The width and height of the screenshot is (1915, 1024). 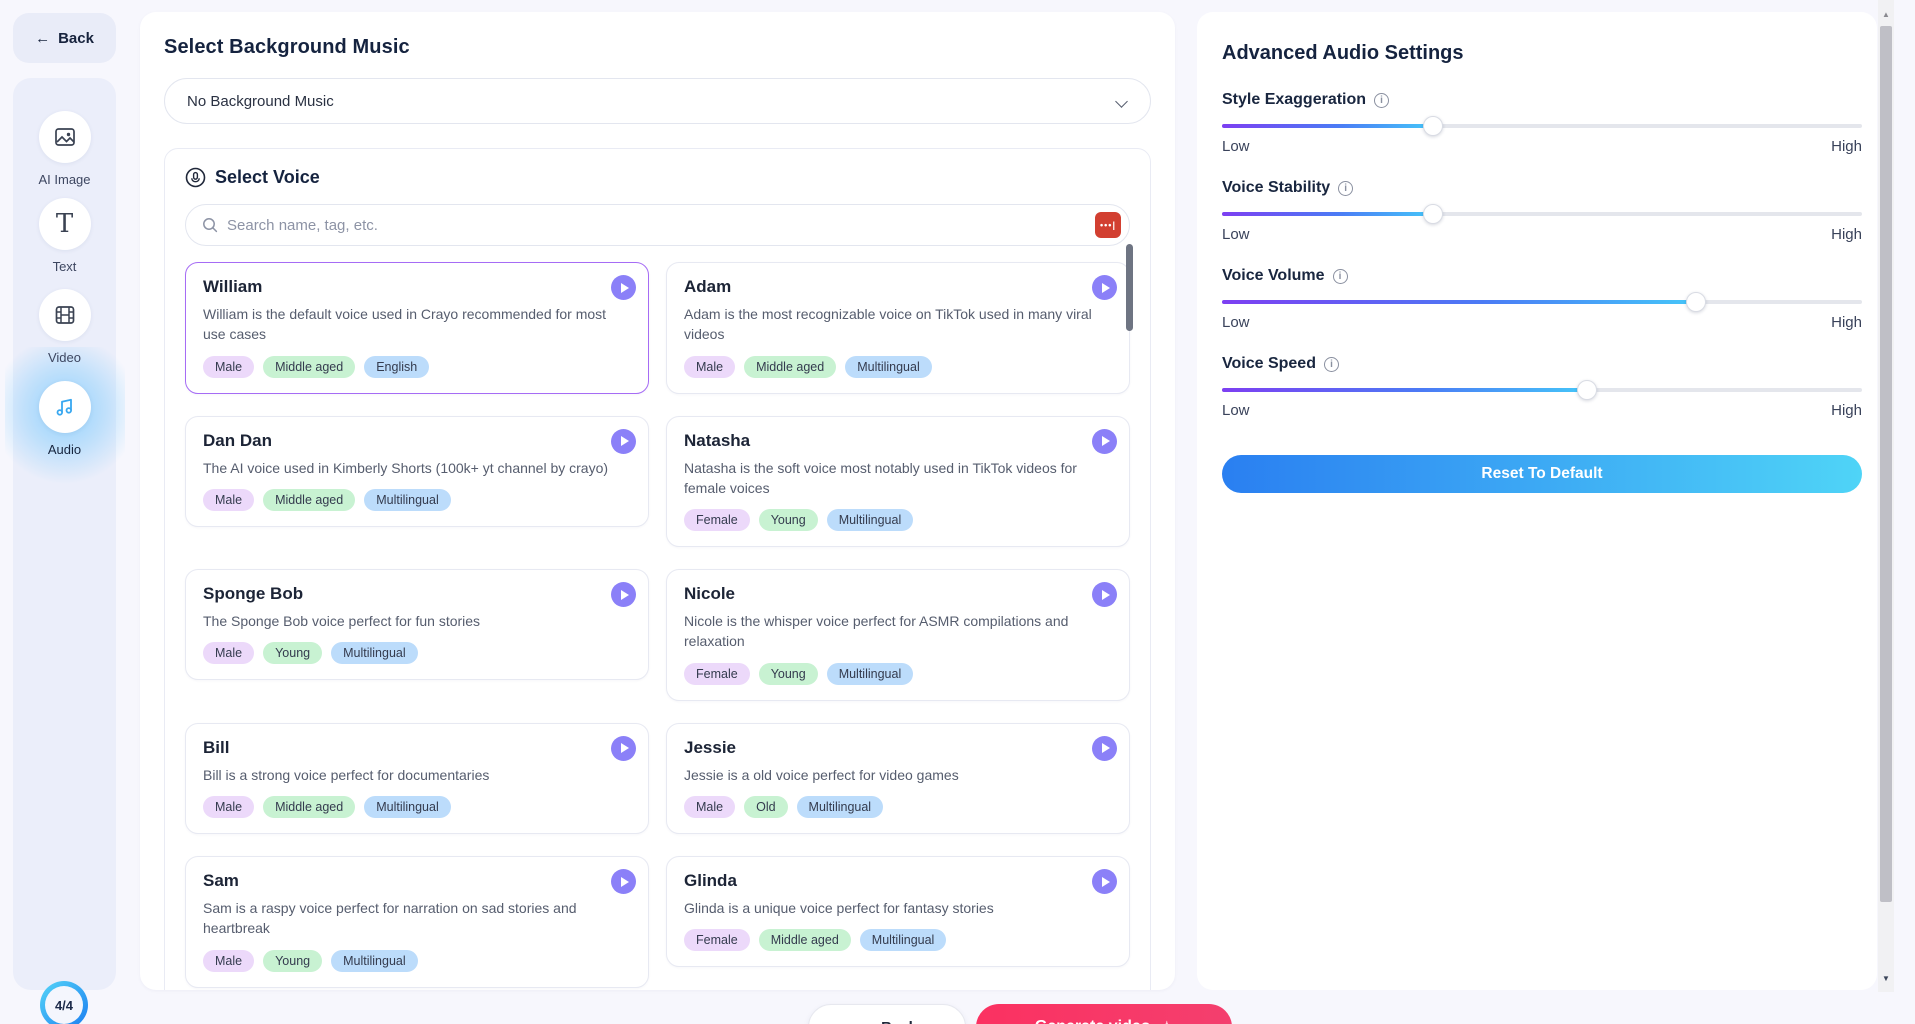 I want to click on voice-list-scrollbar-thumb, so click(x=1129, y=287).